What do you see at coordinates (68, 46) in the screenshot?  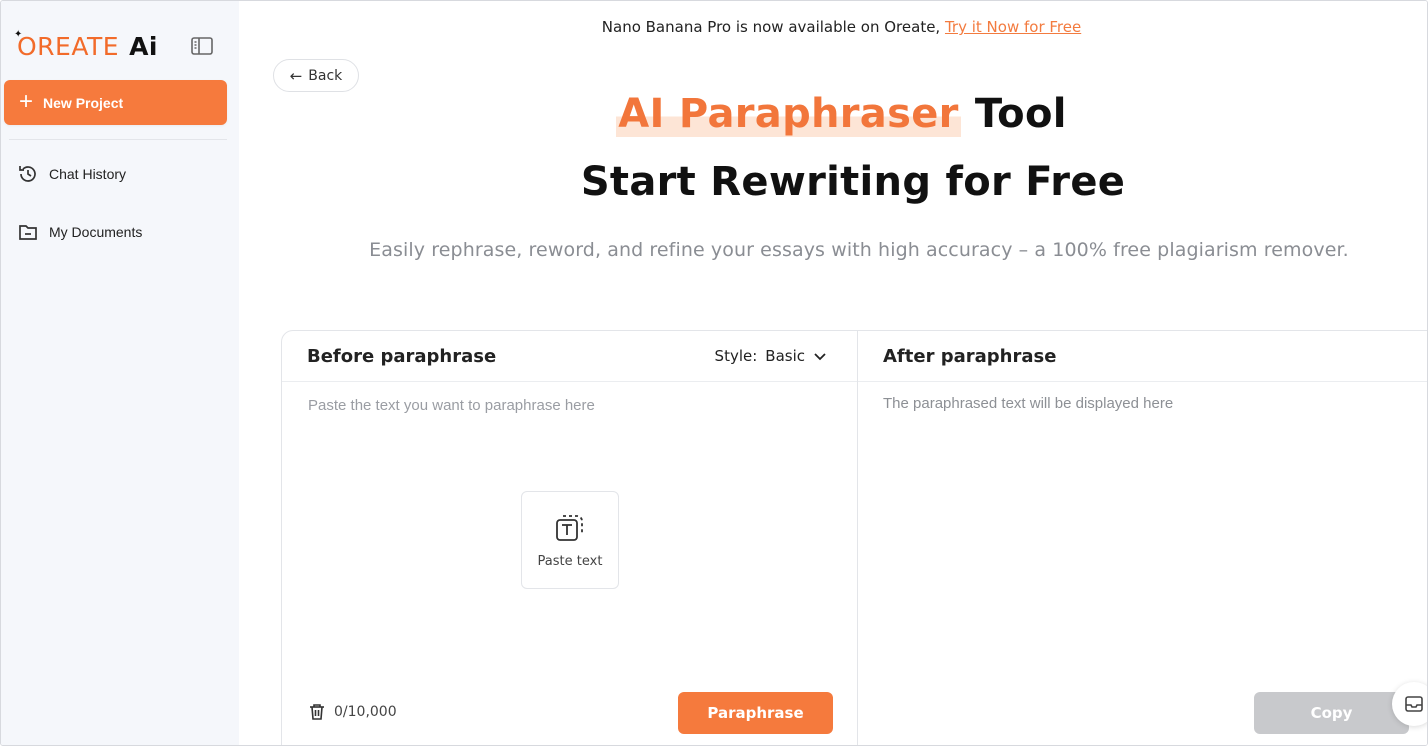 I see `logo-brand: OREATE` at bounding box center [68, 46].